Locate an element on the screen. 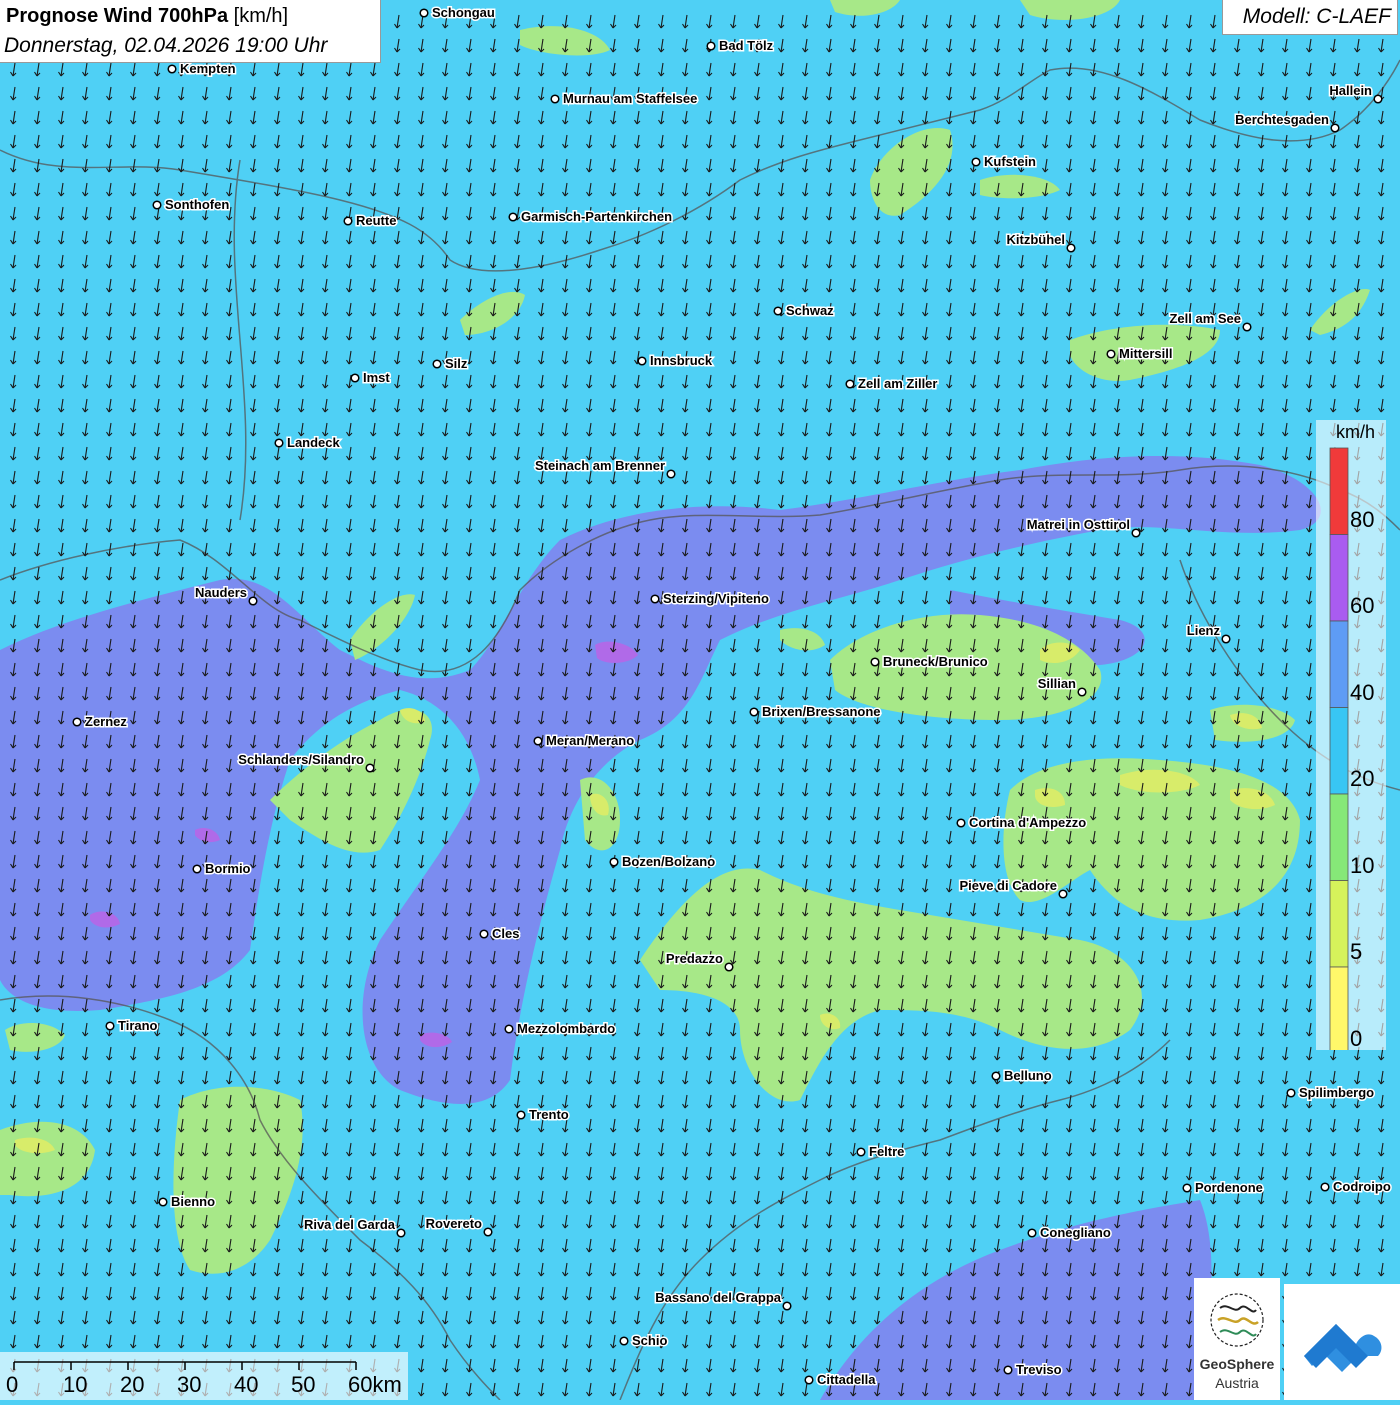 The width and height of the screenshot is (1400, 1405). city-label: Cittadella is located at coordinates (846, 1379).